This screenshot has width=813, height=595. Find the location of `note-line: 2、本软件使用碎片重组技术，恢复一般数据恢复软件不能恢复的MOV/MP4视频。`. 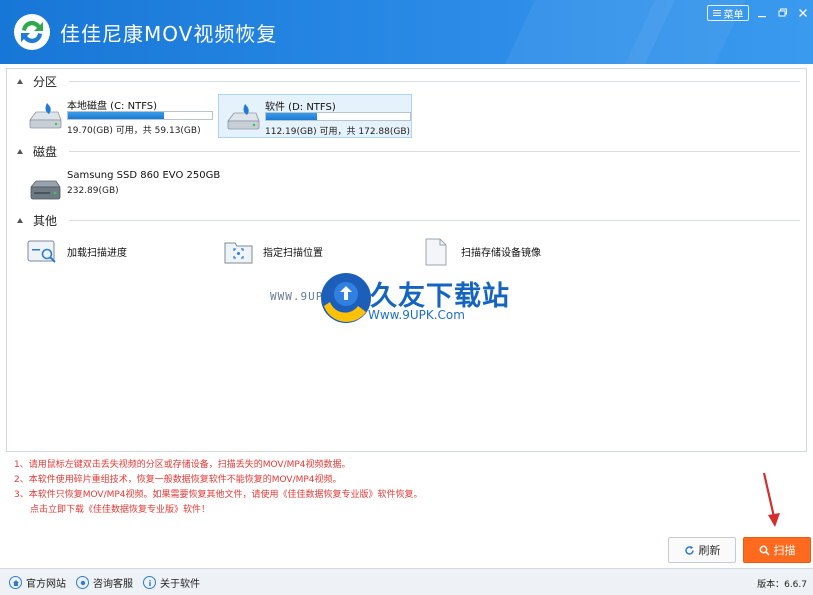

note-line: 2、本软件使用碎片重组技术，恢复一般数据恢复软件不能恢复的MOV/MP4视频。 is located at coordinates (178, 480).